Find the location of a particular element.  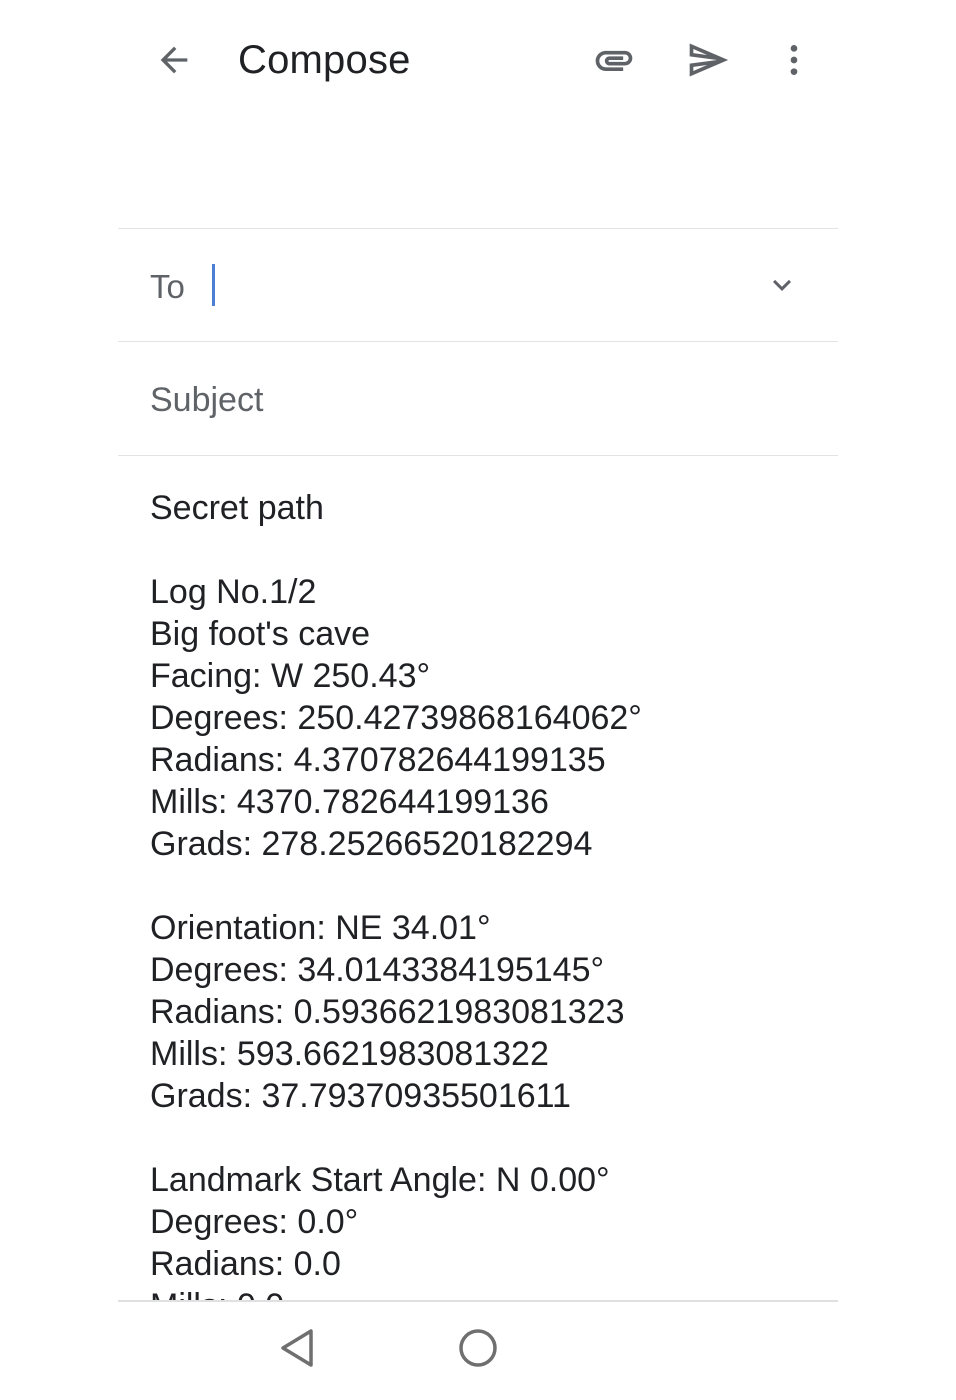

top-app-bar: Compose is located at coordinates (478, 61).